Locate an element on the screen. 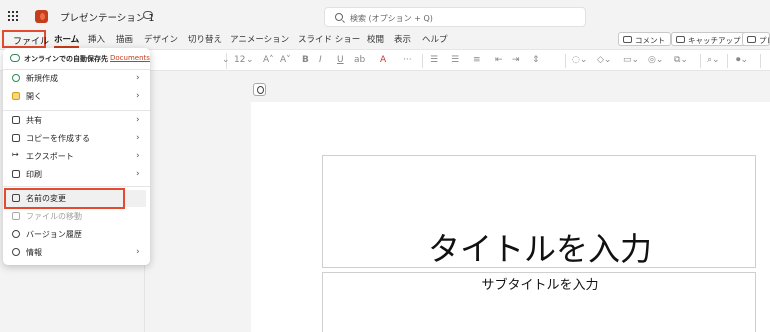 This screenshot has height=332, width=770. font-color-icon: A is located at coordinates (383, 60).